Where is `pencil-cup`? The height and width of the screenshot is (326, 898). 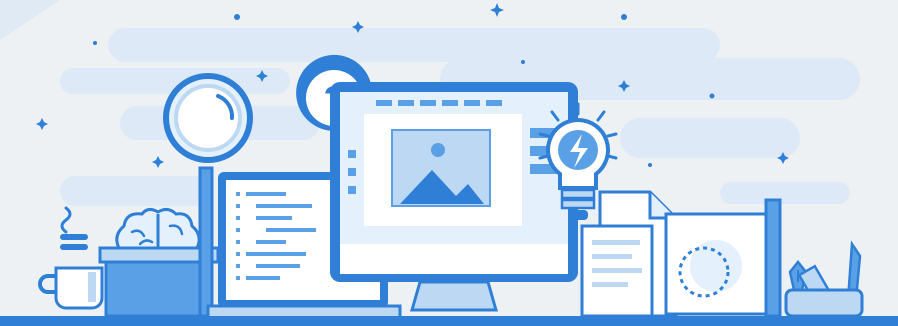 pencil-cup is located at coordinates (824, 303).